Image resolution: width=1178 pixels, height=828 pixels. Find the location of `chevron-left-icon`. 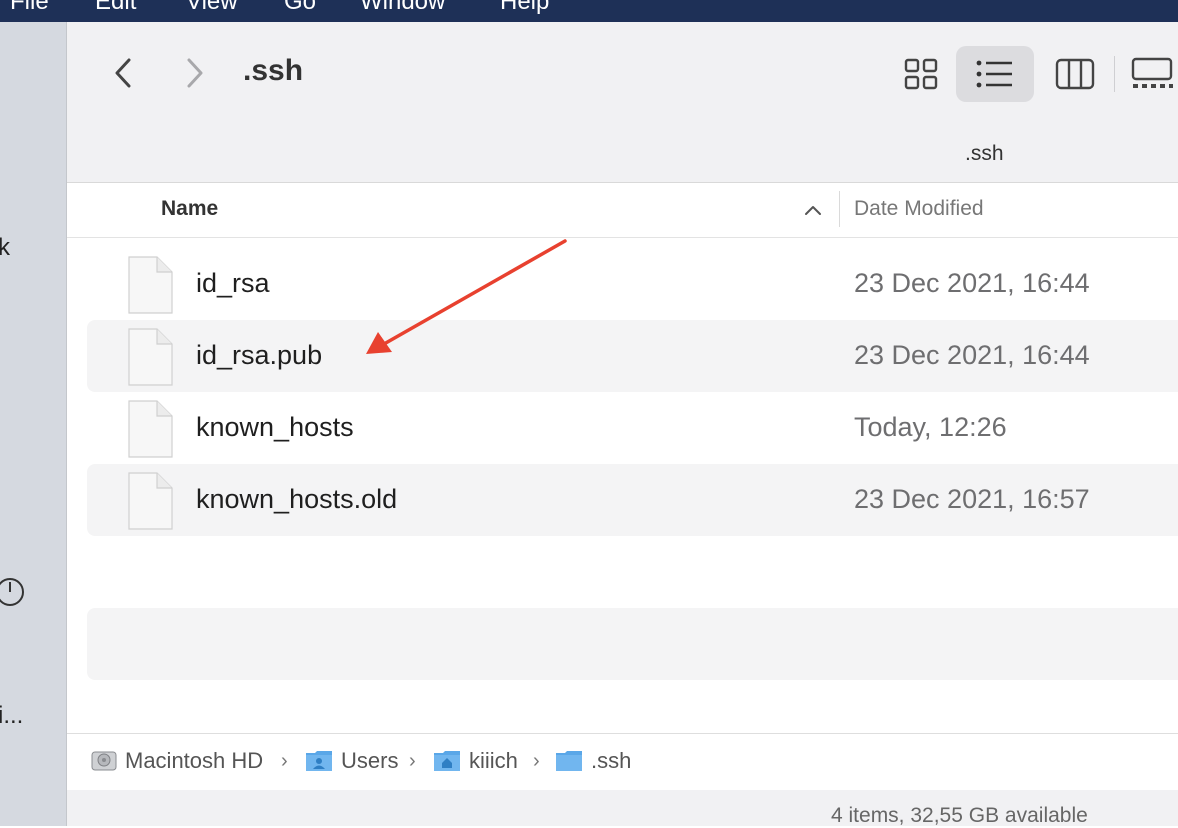

chevron-left-icon is located at coordinates (123, 73).